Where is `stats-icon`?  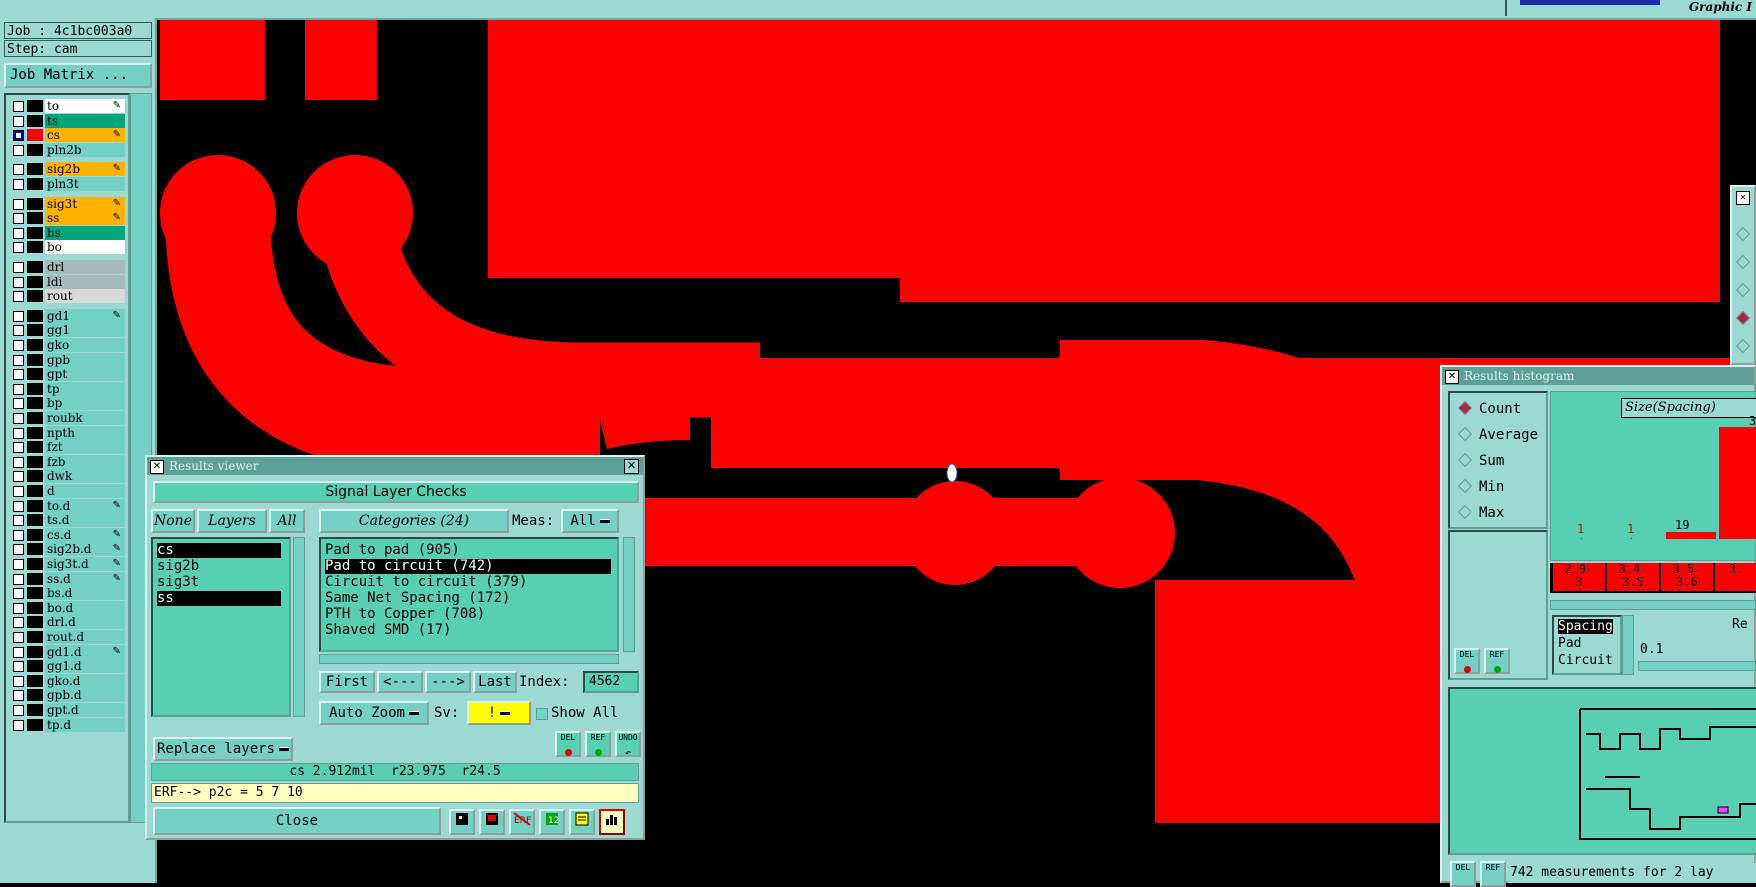
stats-icon is located at coordinates (462, 822).